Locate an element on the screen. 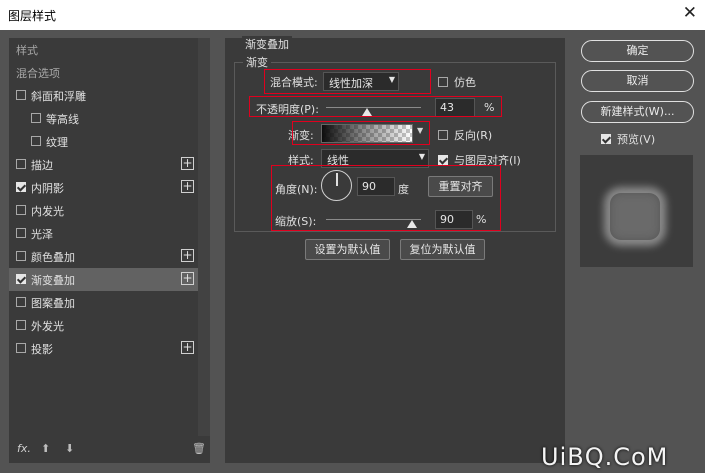  move-up-icon: ⬆ is located at coordinates (45, 448).